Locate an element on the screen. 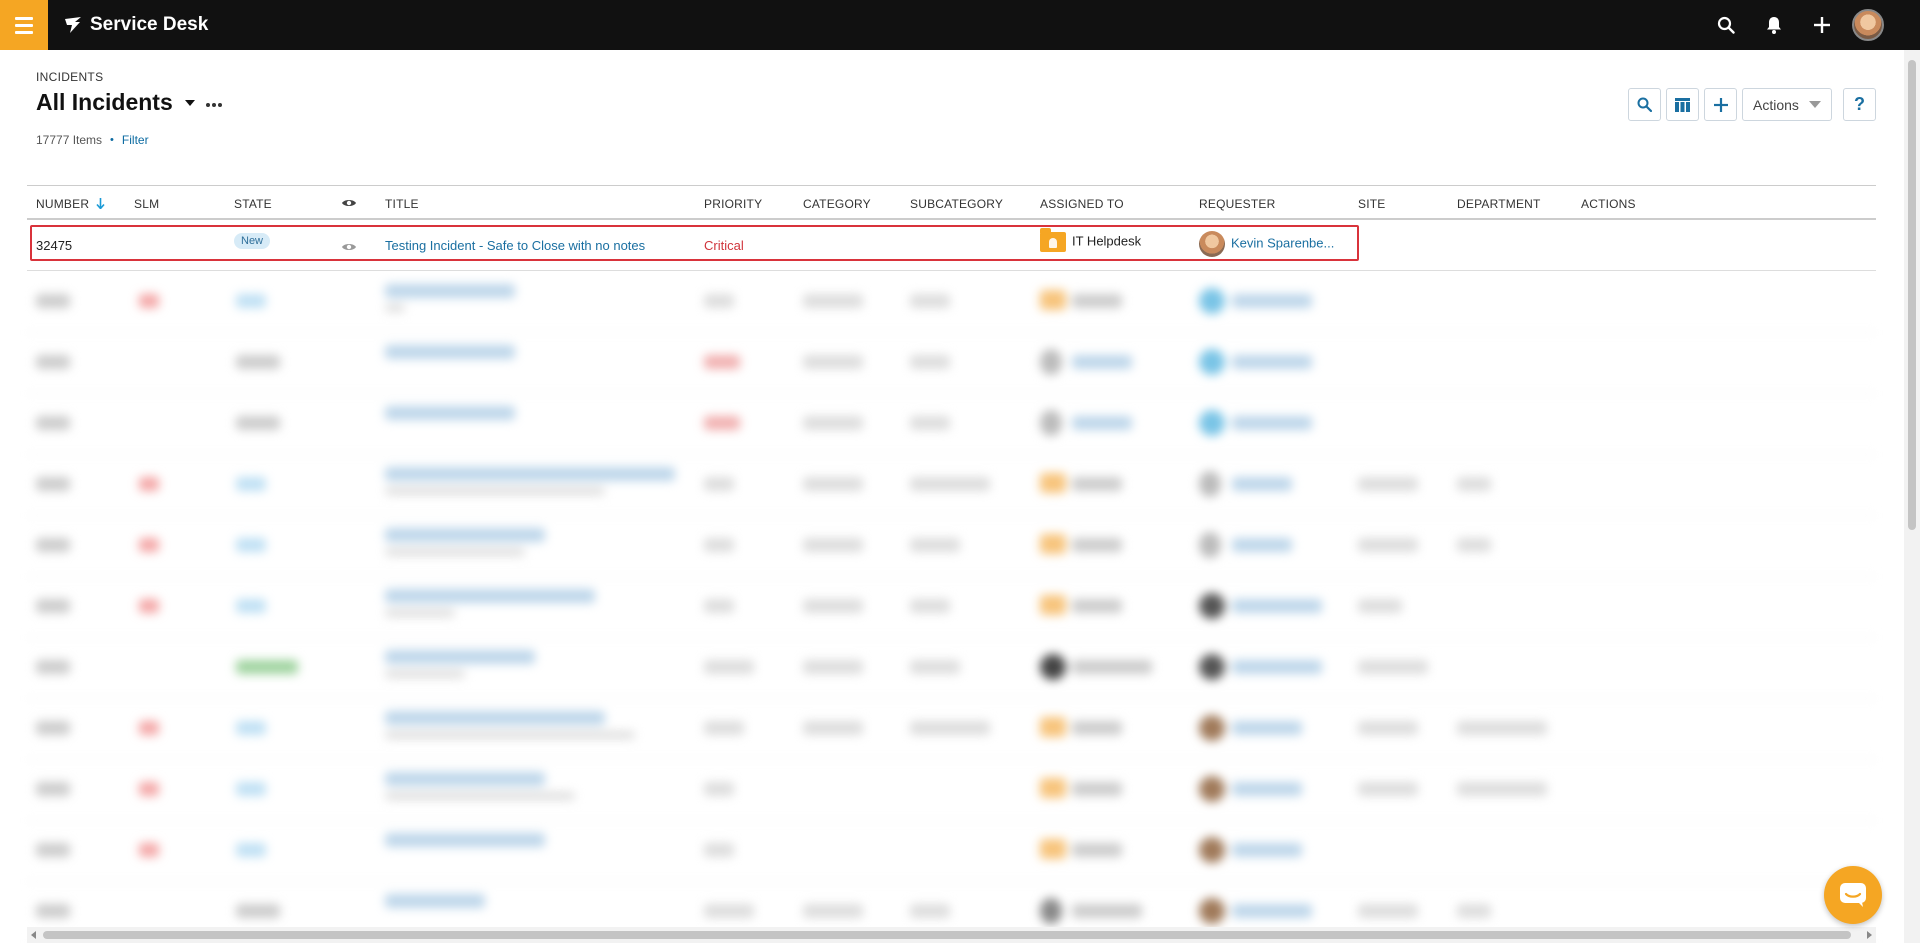  column-header-actions: ACTIONS is located at coordinates (1608, 204).